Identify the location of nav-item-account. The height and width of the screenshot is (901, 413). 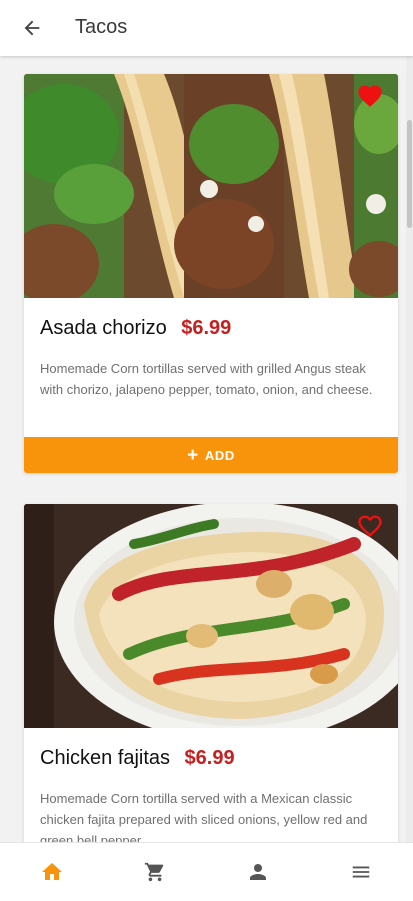
(258, 872).